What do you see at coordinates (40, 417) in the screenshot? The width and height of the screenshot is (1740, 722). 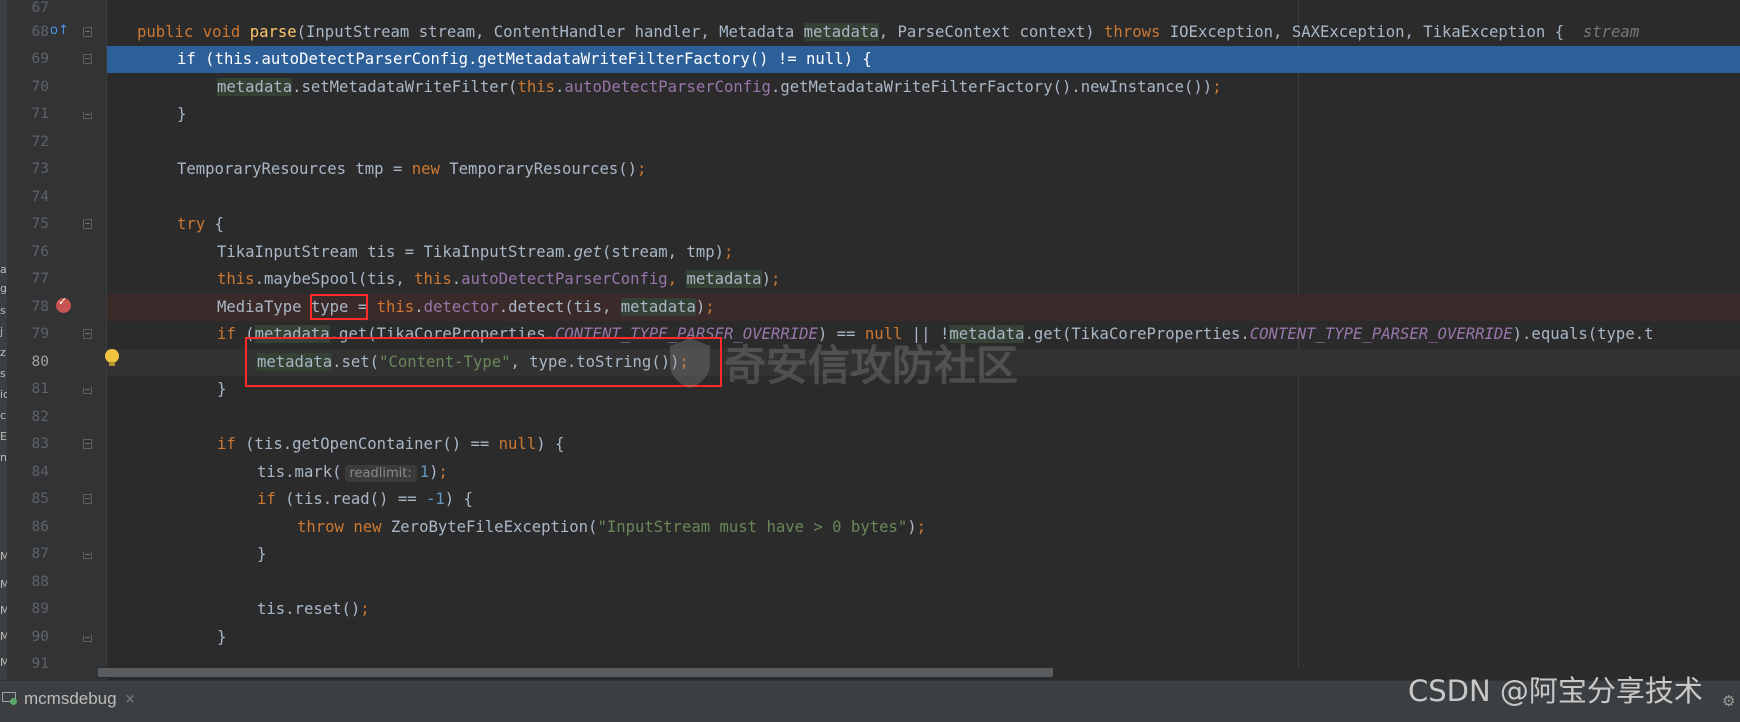 I see `line-number: 82` at bounding box center [40, 417].